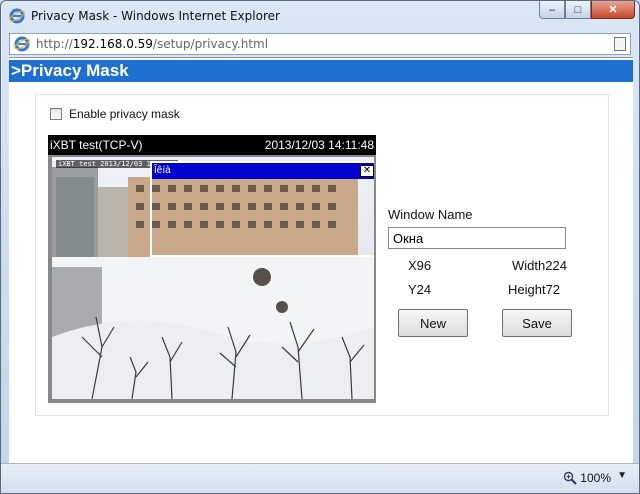  What do you see at coordinates (595, 478) in the screenshot?
I see `zoom-level: 100%` at bounding box center [595, 478].